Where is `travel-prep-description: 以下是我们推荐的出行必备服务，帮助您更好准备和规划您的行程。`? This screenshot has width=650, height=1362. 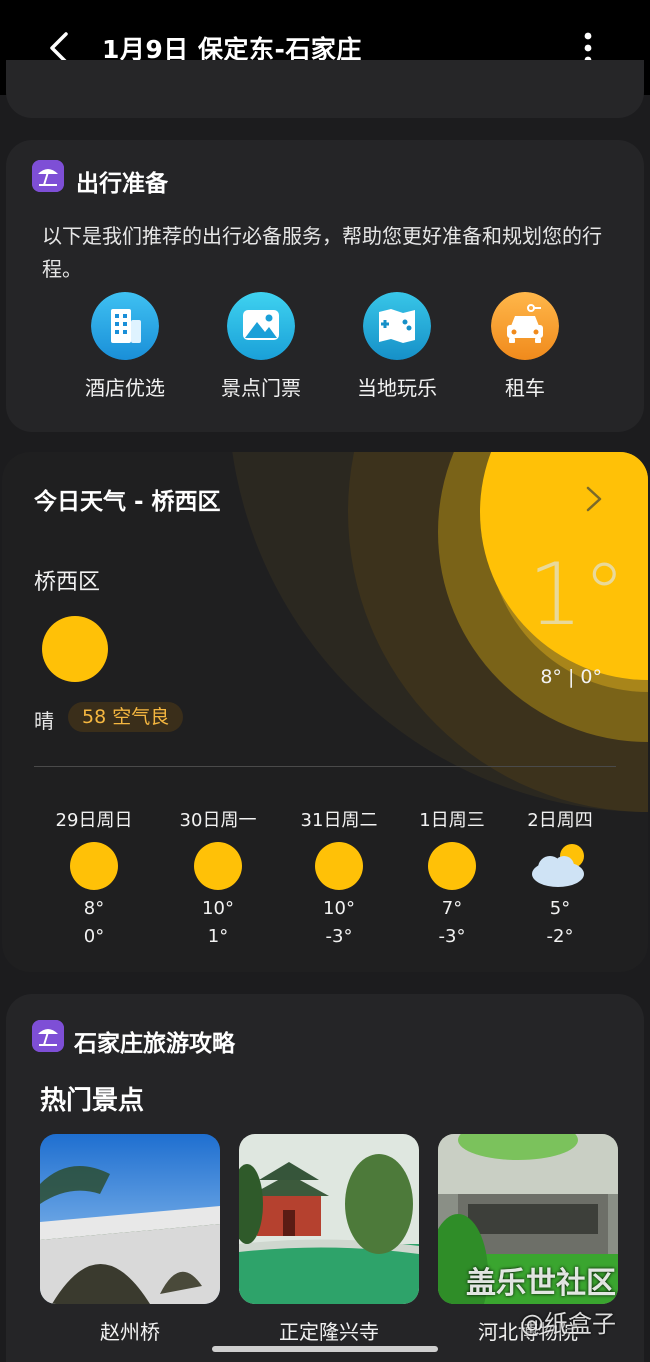 travel-prep-description: 以下是我们推荐的出行必备服务，帮助您更好准备和规划您的行程。 is located at coordinates (322, 252).